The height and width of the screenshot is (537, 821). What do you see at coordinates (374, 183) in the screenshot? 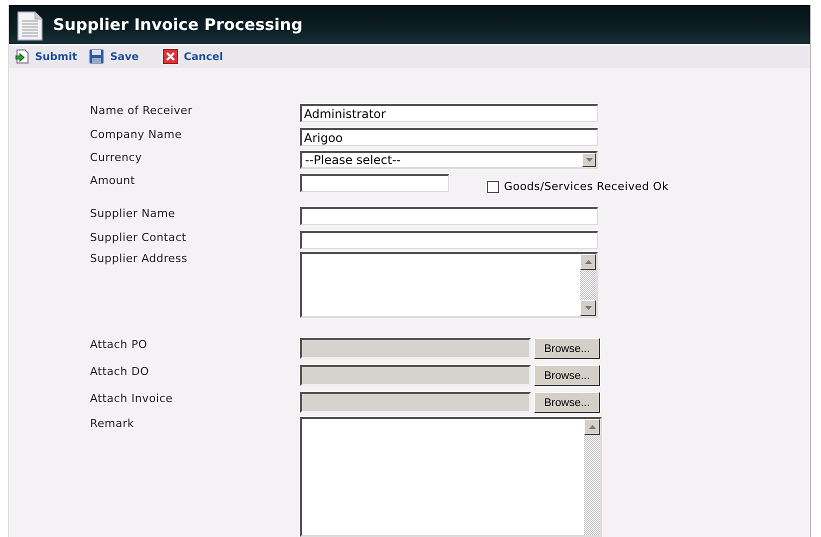
I see `amount-field` at bounding box center [374, 183].